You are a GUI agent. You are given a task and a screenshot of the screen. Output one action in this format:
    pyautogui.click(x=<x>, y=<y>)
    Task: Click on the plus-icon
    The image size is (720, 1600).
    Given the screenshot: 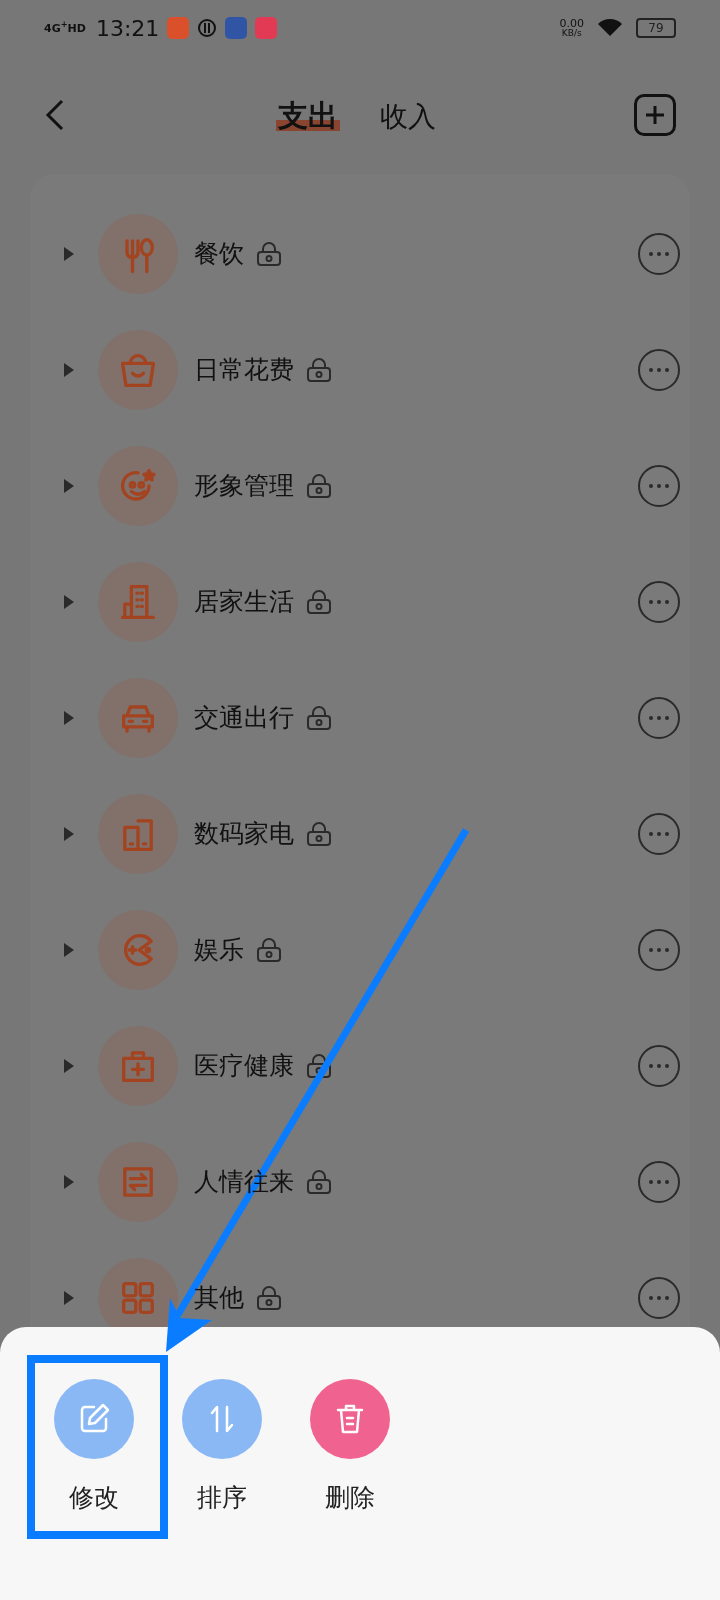 What is the action you would take?
    pyautogui.click(x=655, y=115)
    